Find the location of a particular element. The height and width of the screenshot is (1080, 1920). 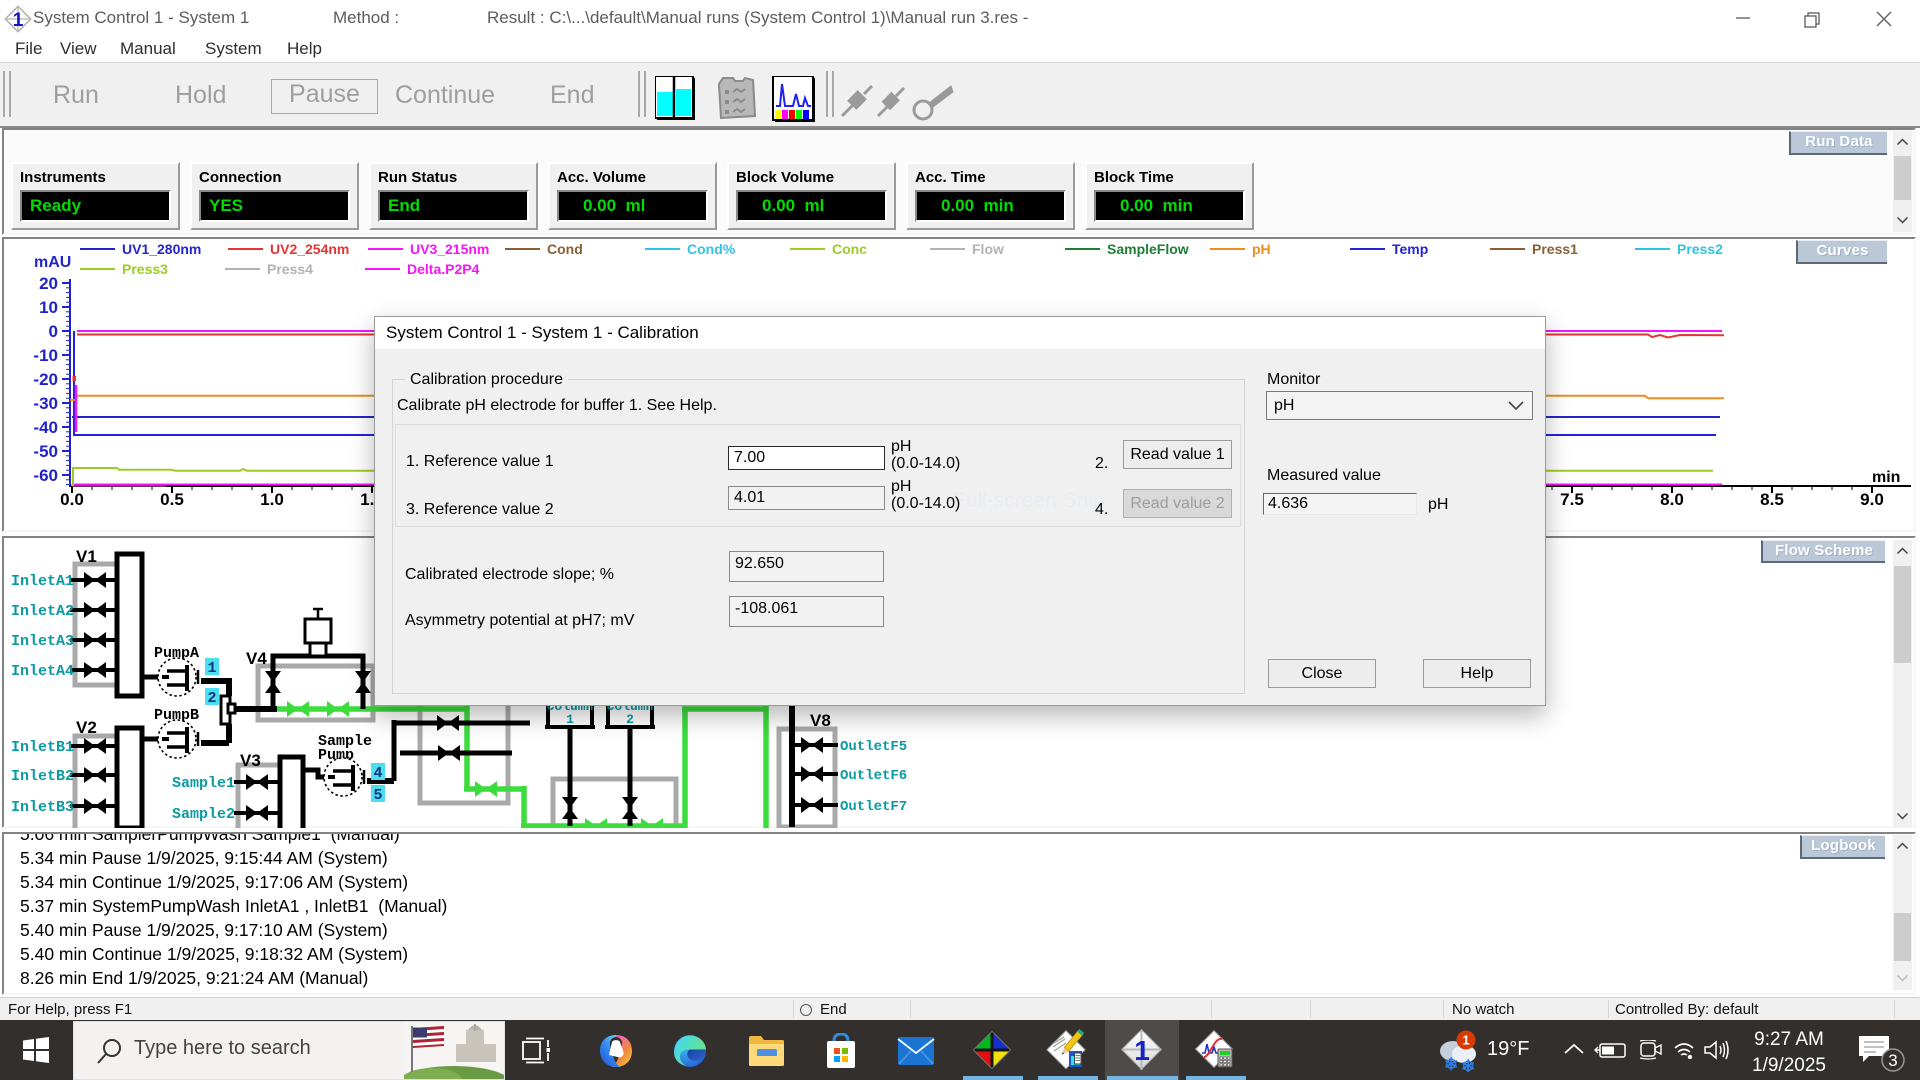

svg-text: InletA4 is located at coordinates (42, 671).